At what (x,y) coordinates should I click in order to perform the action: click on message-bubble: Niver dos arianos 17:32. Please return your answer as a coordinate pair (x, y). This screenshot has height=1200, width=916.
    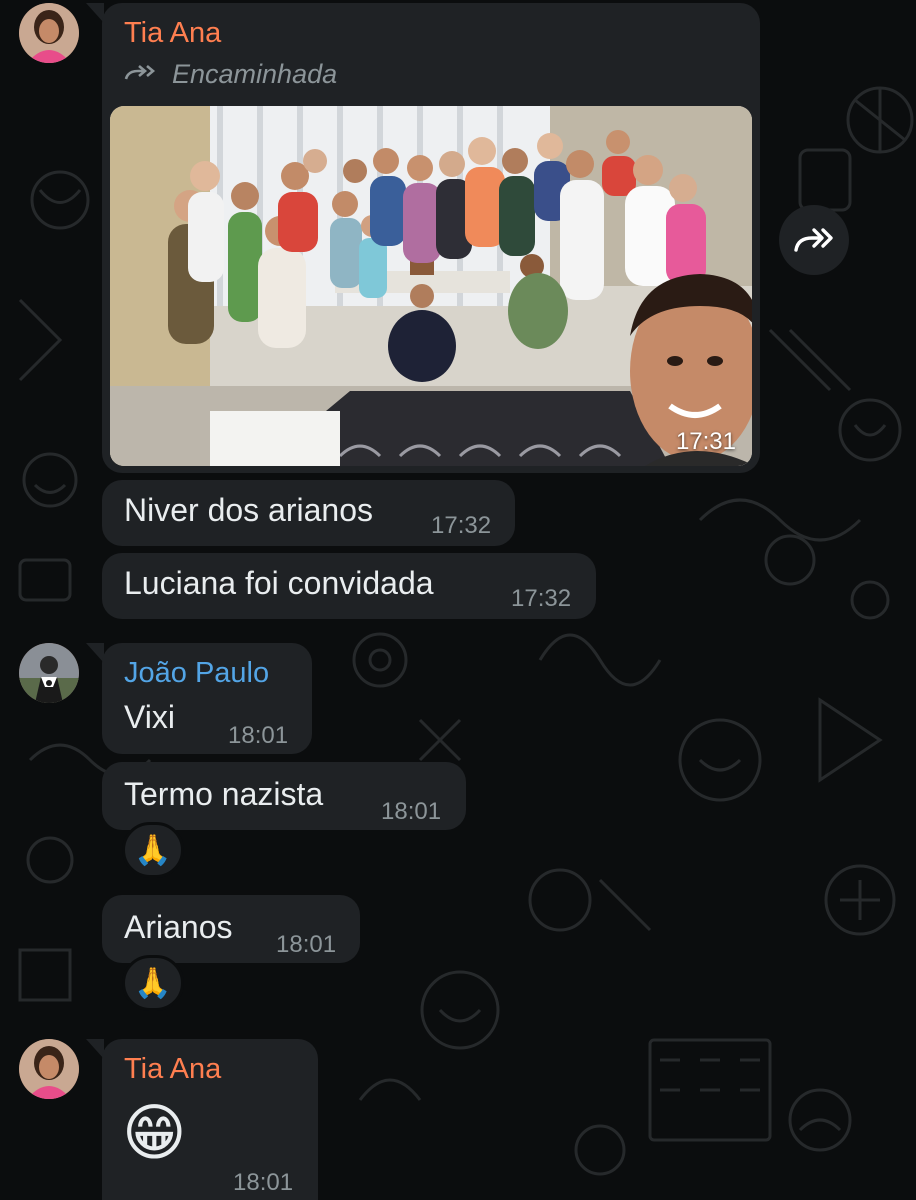
    Looking at the image, I should click on (308, 513).